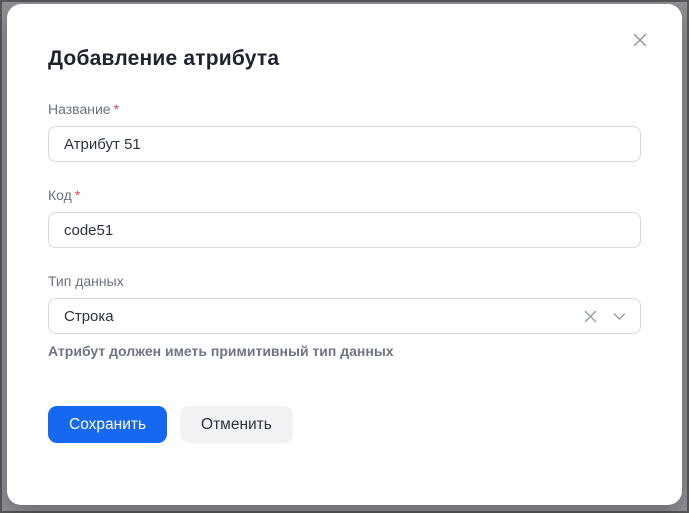 The image size is (689, 513). I want to click on cancel-button: Отменить, so click(236, 424).